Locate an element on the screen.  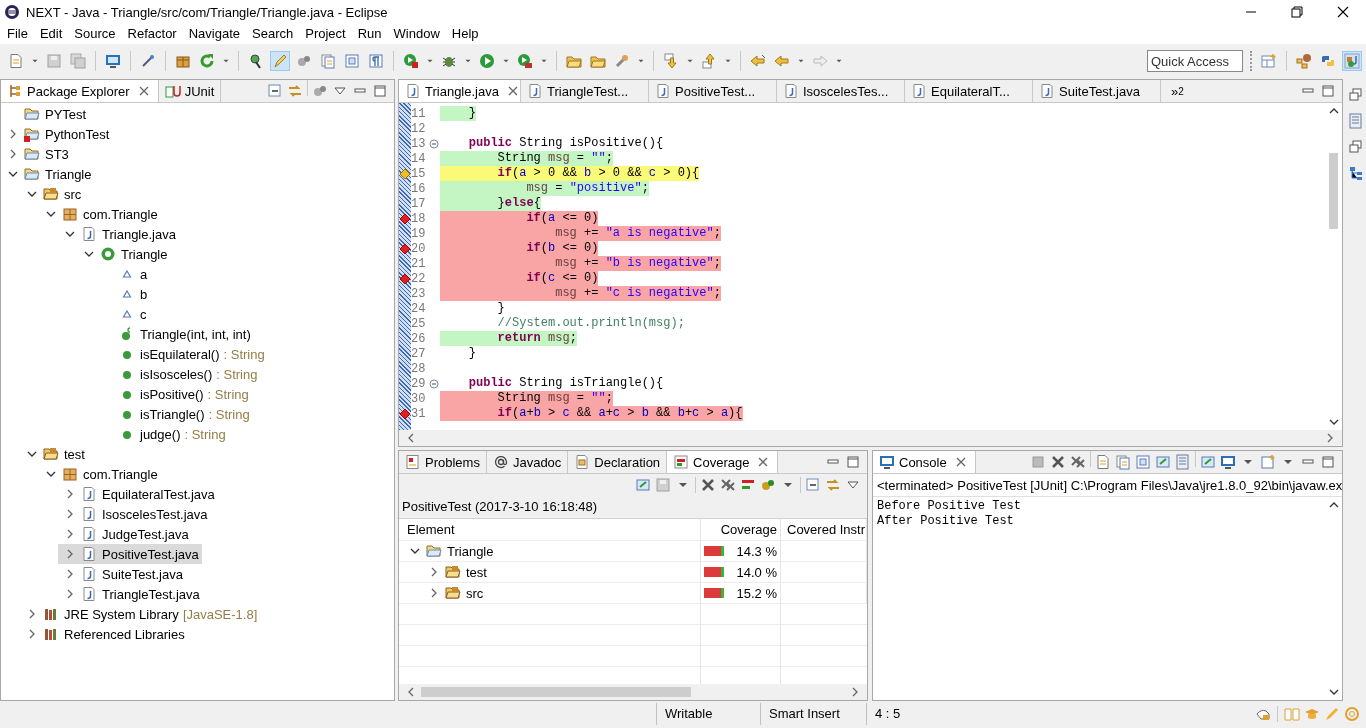
menu-item: File is located at coordinates (17, 34).